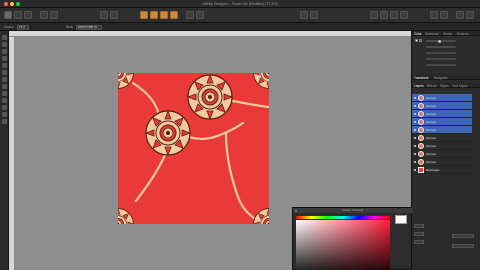 Image resolution: width=480 pixels, height=270 pixels. What do you see at coordinates (4, 44) in the screenshot?
I see `node-tool-icon` at bounding box center [4, 44].